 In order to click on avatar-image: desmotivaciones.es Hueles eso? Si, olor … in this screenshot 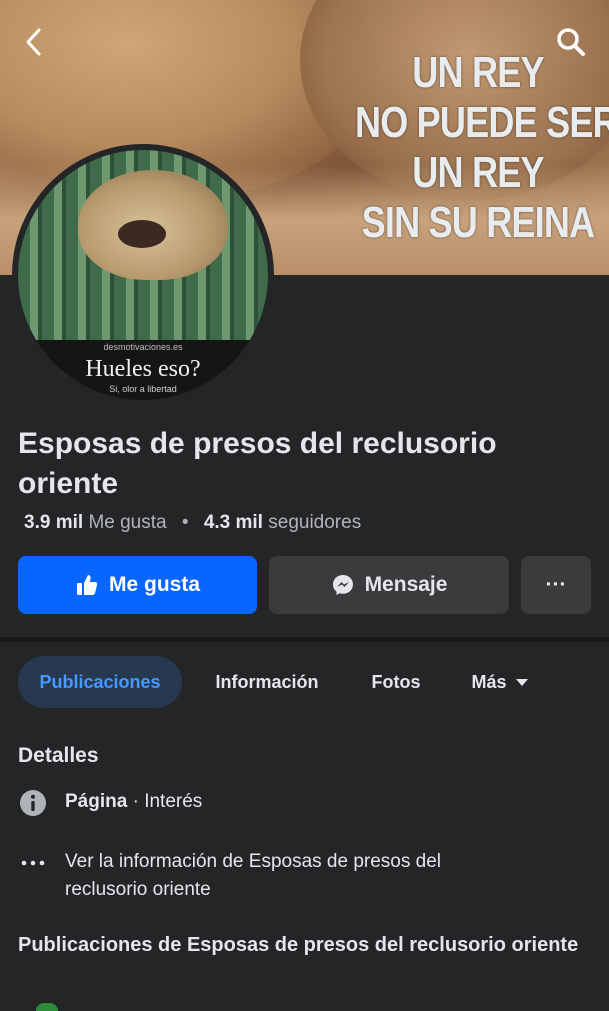, I will do `click(143, 275)`.